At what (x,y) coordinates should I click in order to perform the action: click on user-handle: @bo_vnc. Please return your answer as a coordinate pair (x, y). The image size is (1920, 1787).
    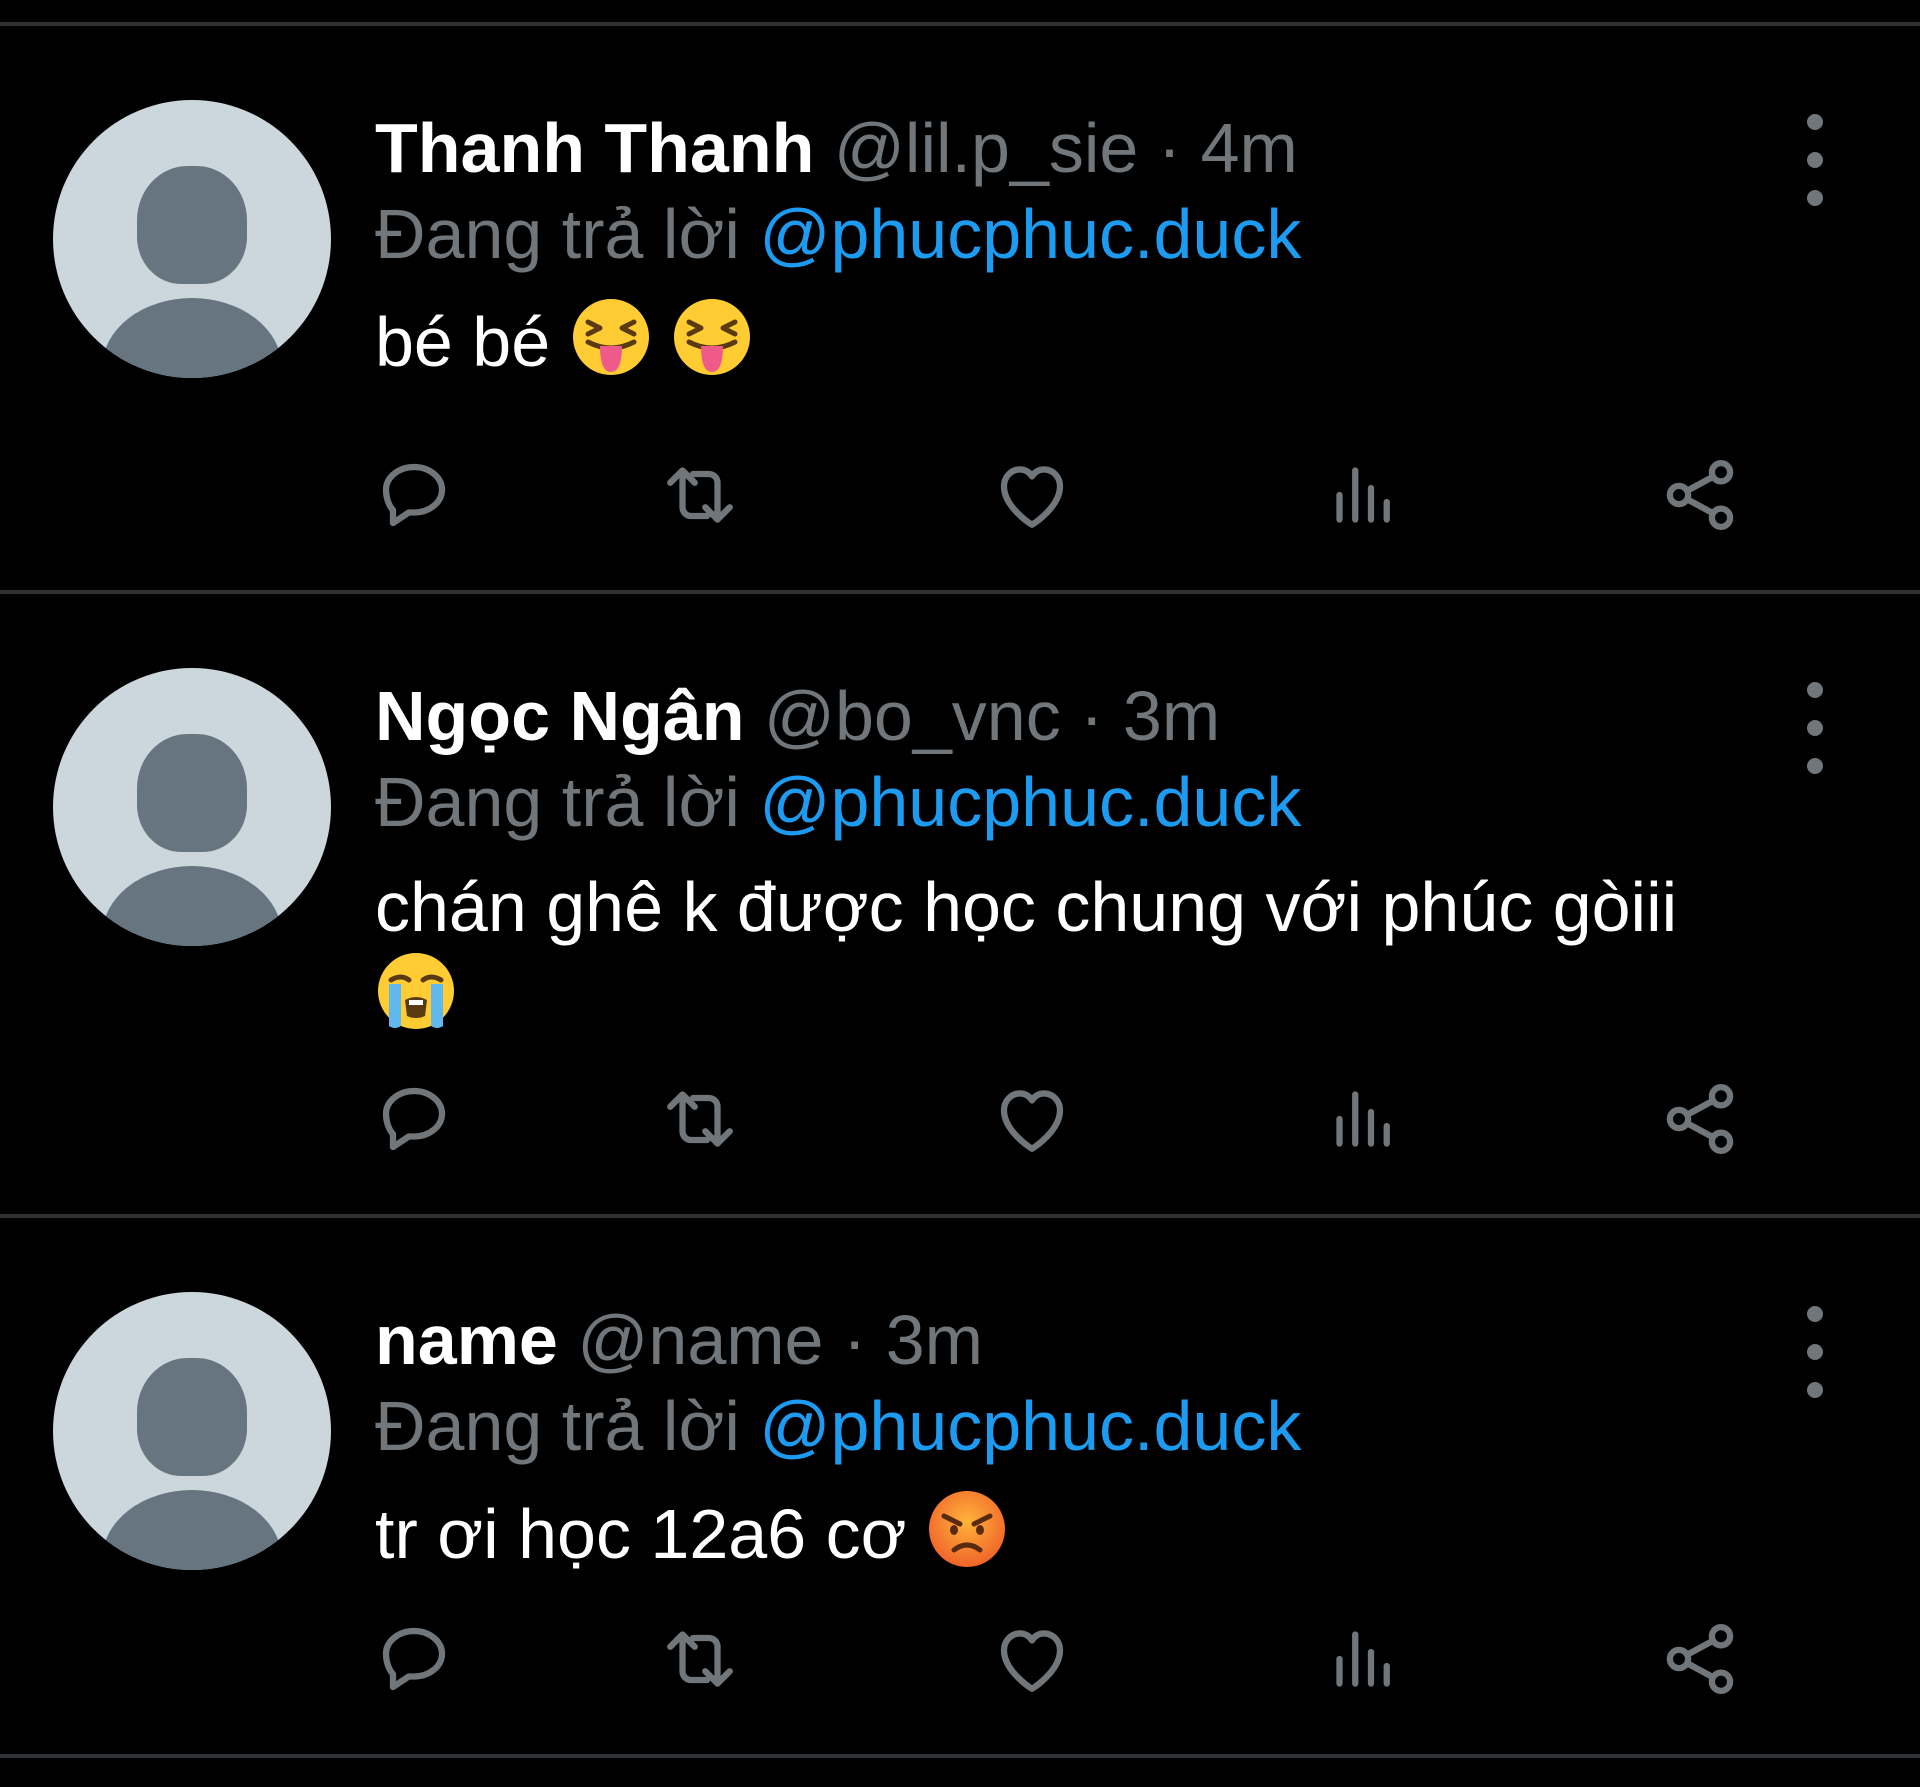
    Looking at the image, I should click on (912, 716).